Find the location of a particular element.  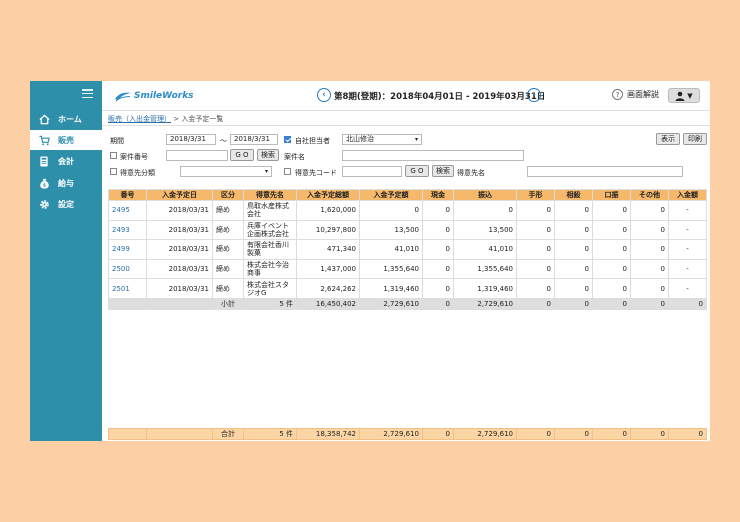

user-menu-button: ▼ is located at coordinates (684, 95).